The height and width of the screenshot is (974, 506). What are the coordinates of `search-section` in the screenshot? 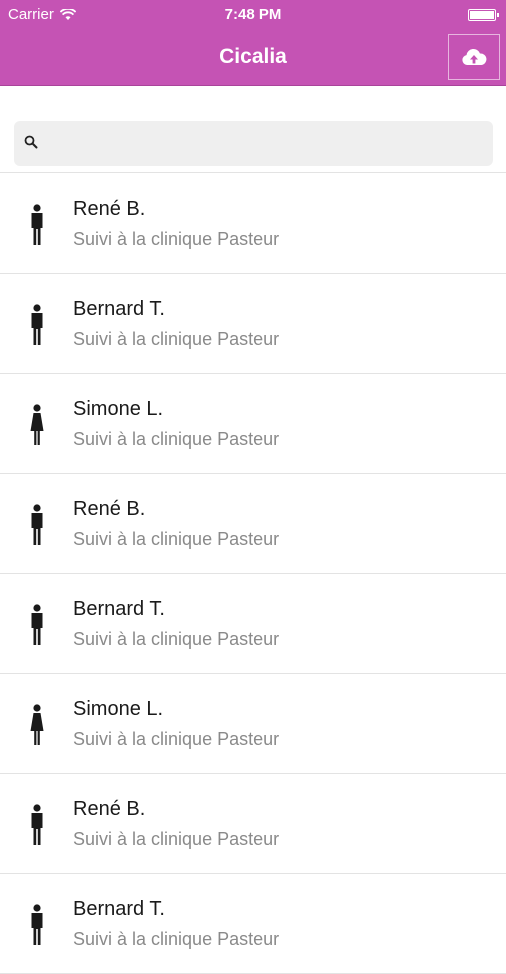 It's located at (253, 129).